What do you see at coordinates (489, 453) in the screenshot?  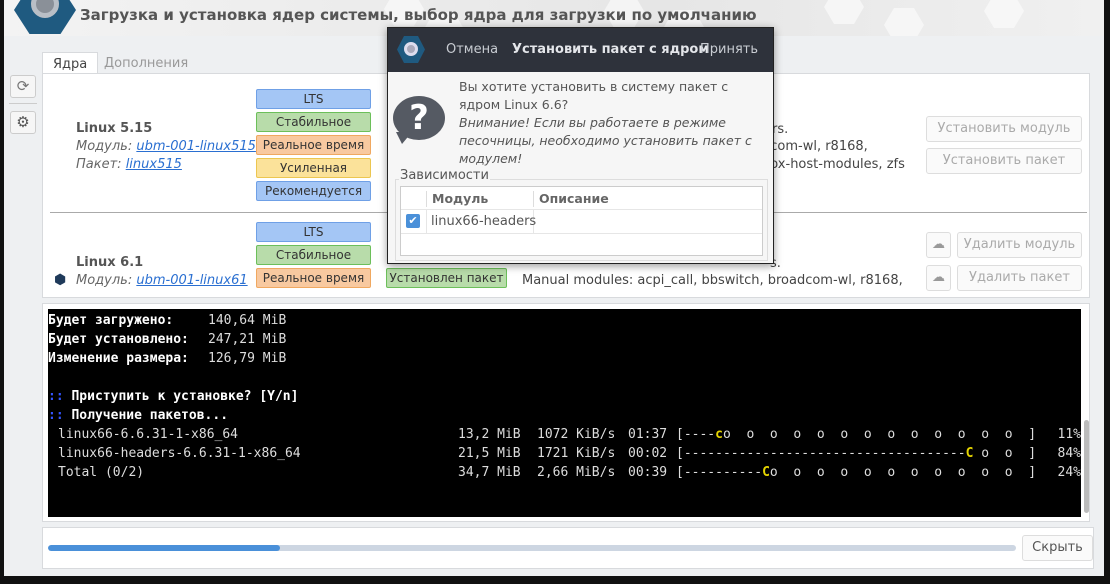 I see `download-size: 21,5 MiB` at bounding box center [489, 453].